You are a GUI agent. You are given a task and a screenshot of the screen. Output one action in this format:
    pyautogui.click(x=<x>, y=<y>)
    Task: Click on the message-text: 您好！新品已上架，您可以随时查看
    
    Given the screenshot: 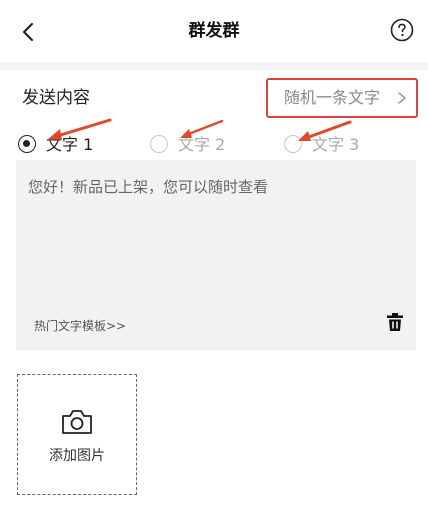 What is the action you would take?
    pyautogui.click(x=148, y=187)
    